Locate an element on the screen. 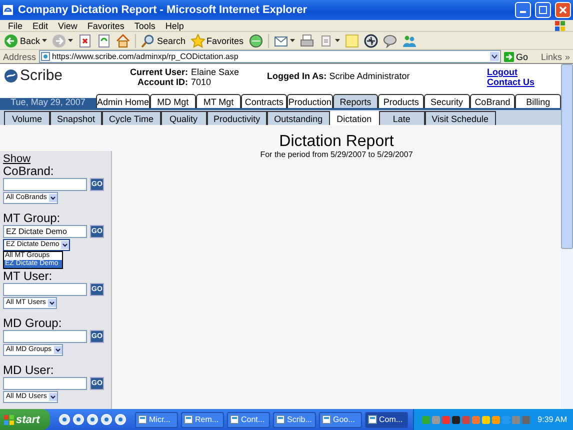 The width and height of the screenshot is (573, 430). mail-button is located at coordinates (284, 41).